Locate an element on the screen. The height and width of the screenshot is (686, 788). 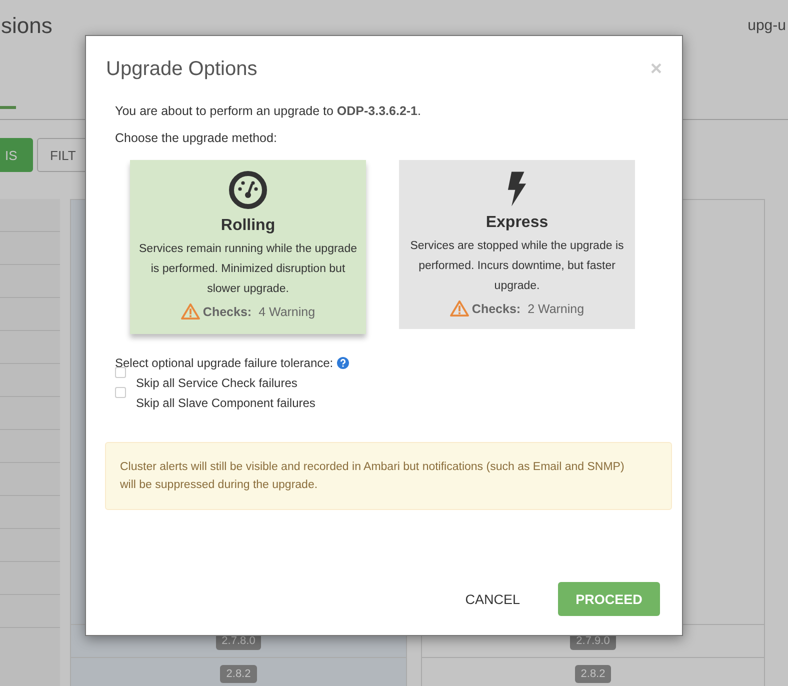
upgrade-method-card: Express Services are stopped while the upgrade is performed. Incurs downtime, but faster upgrade. Checks: 2 Warning is located at coordinates (517, 244).